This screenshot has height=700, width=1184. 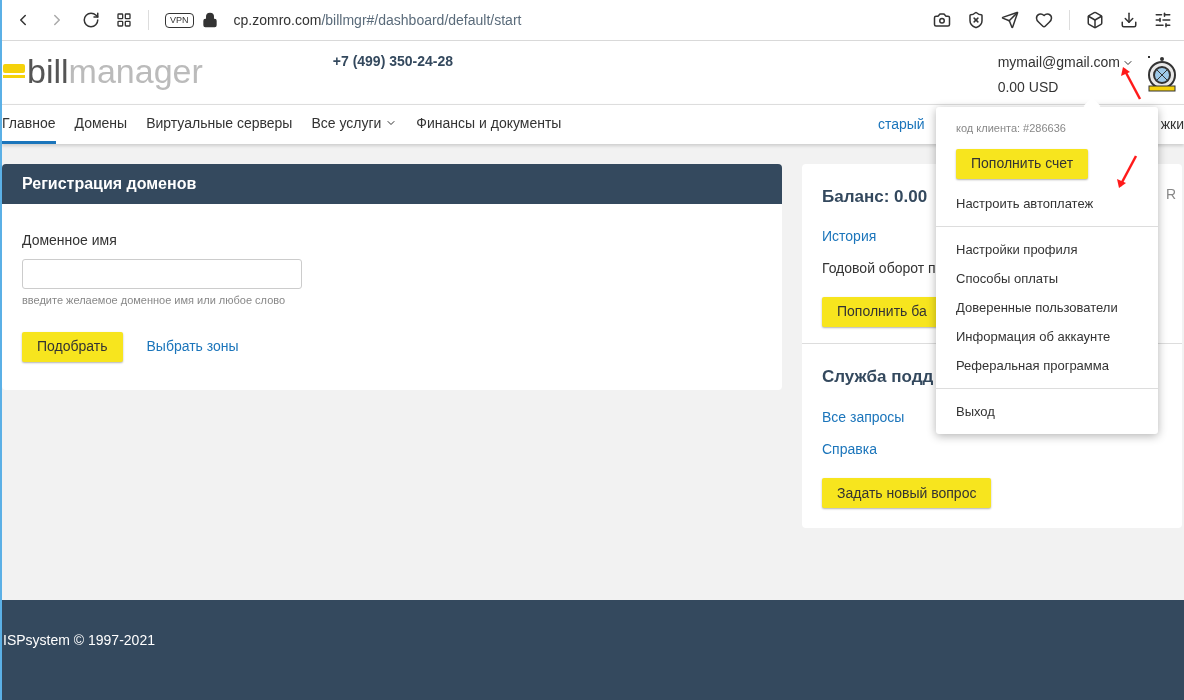 What do you see at coordinates (103, 71) in the screenshot?
I see `logo: billmanager` at bounding box center [103, 71].